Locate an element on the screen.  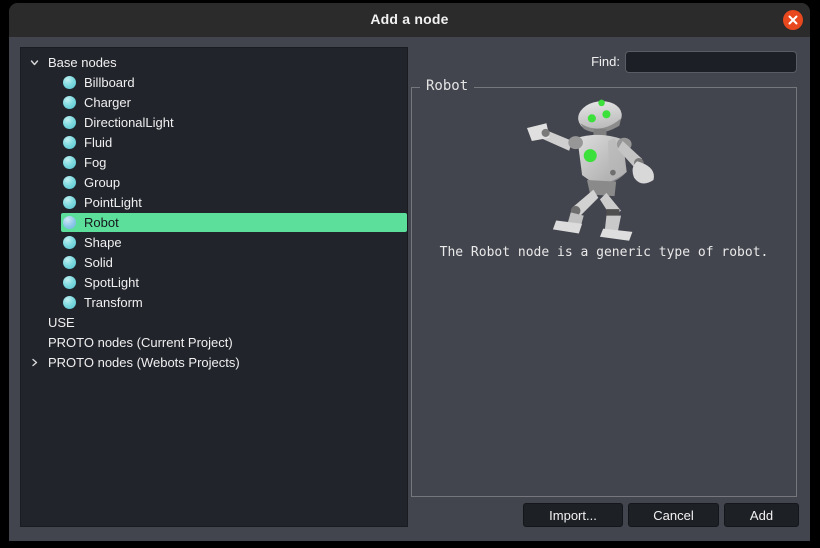
tree-item-use: USE is located at coordinates (214, 322).